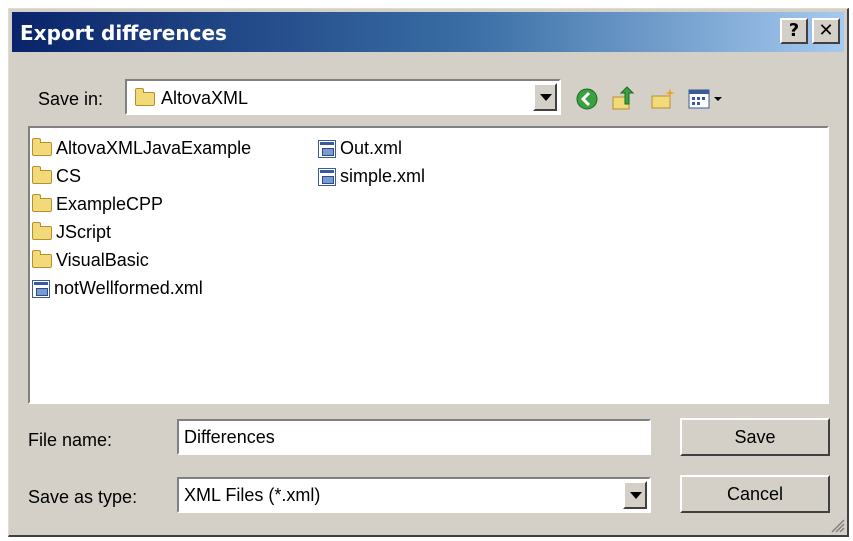 The width and height of the screenshot is (853, 541). Describe the element at coordinates (663, 99) in the screenshot. I see `new-folder-icon` at that location.